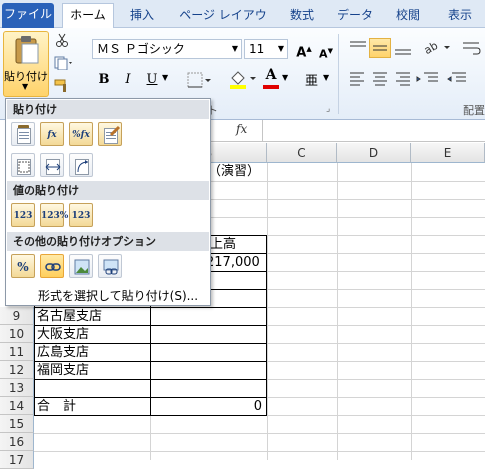  I want to click on group-divider, so click(338, 74).